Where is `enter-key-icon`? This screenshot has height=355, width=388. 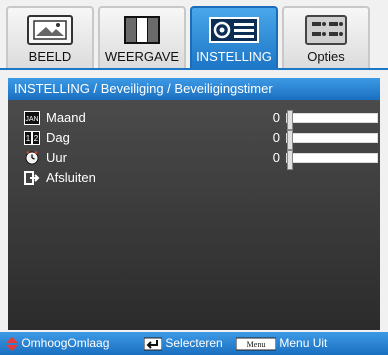 enter-key-icon is located at coordinates (153, 344).